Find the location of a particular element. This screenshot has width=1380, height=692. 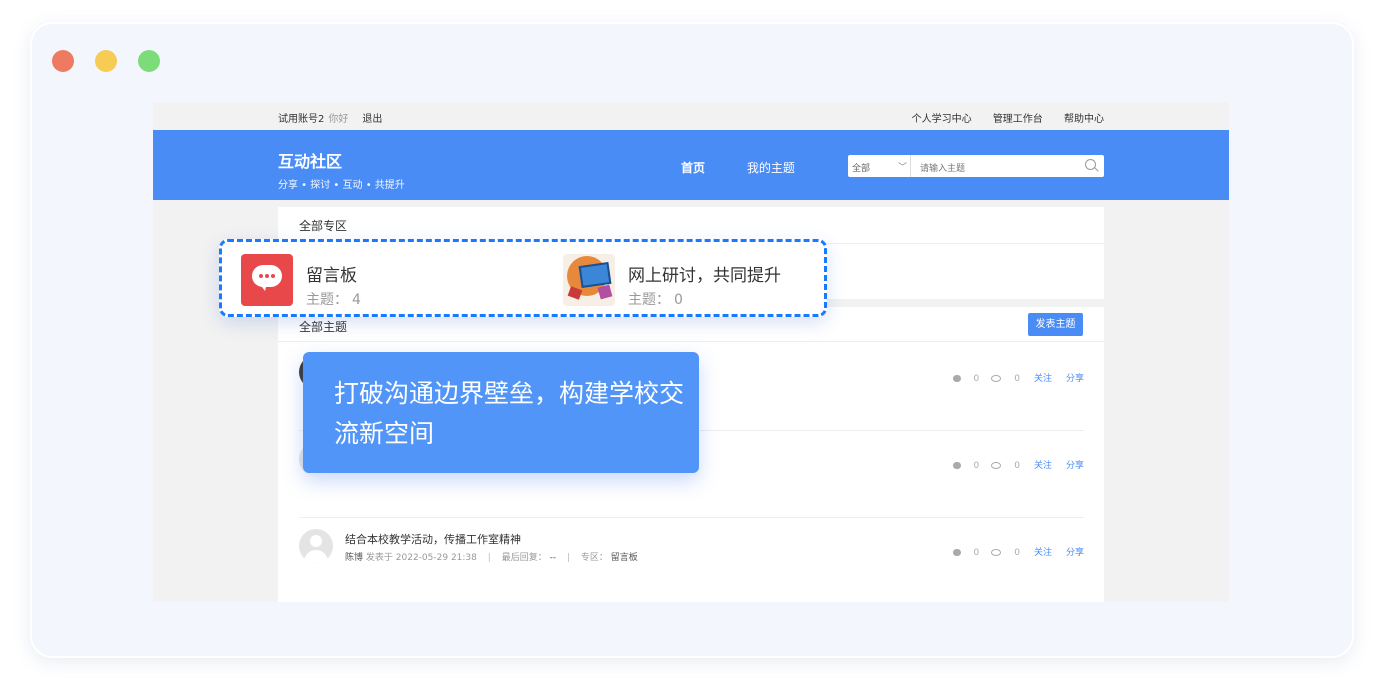

zone-name: 留言板 is located at coordinates (331, 276).